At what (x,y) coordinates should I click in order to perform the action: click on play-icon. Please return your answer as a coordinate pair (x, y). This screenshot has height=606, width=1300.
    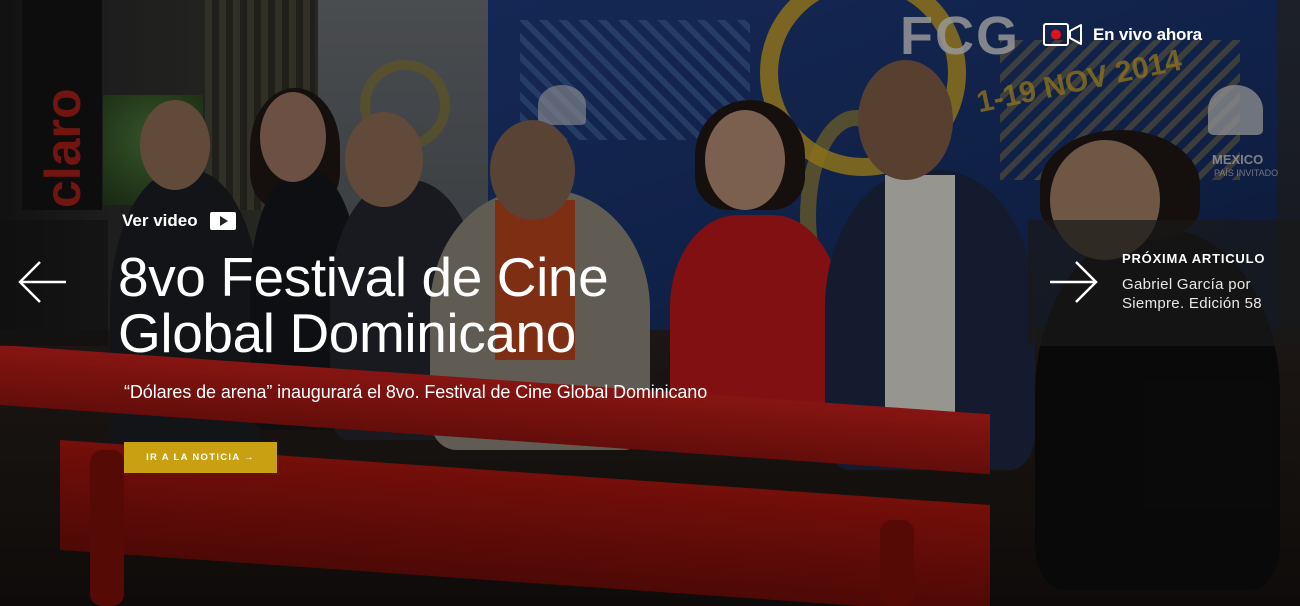
    Looking at the image, I should click on (222, 221).